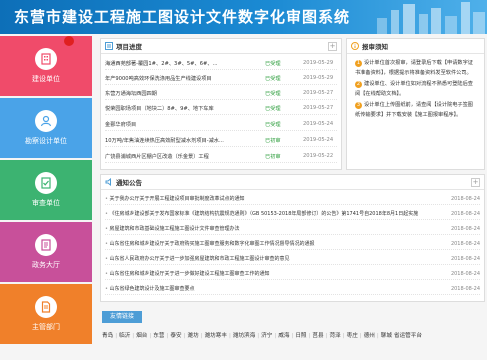  Describe the element at coordinates (300, 336) in the screenshot. I see `link-rizhao: 日照` at that location.